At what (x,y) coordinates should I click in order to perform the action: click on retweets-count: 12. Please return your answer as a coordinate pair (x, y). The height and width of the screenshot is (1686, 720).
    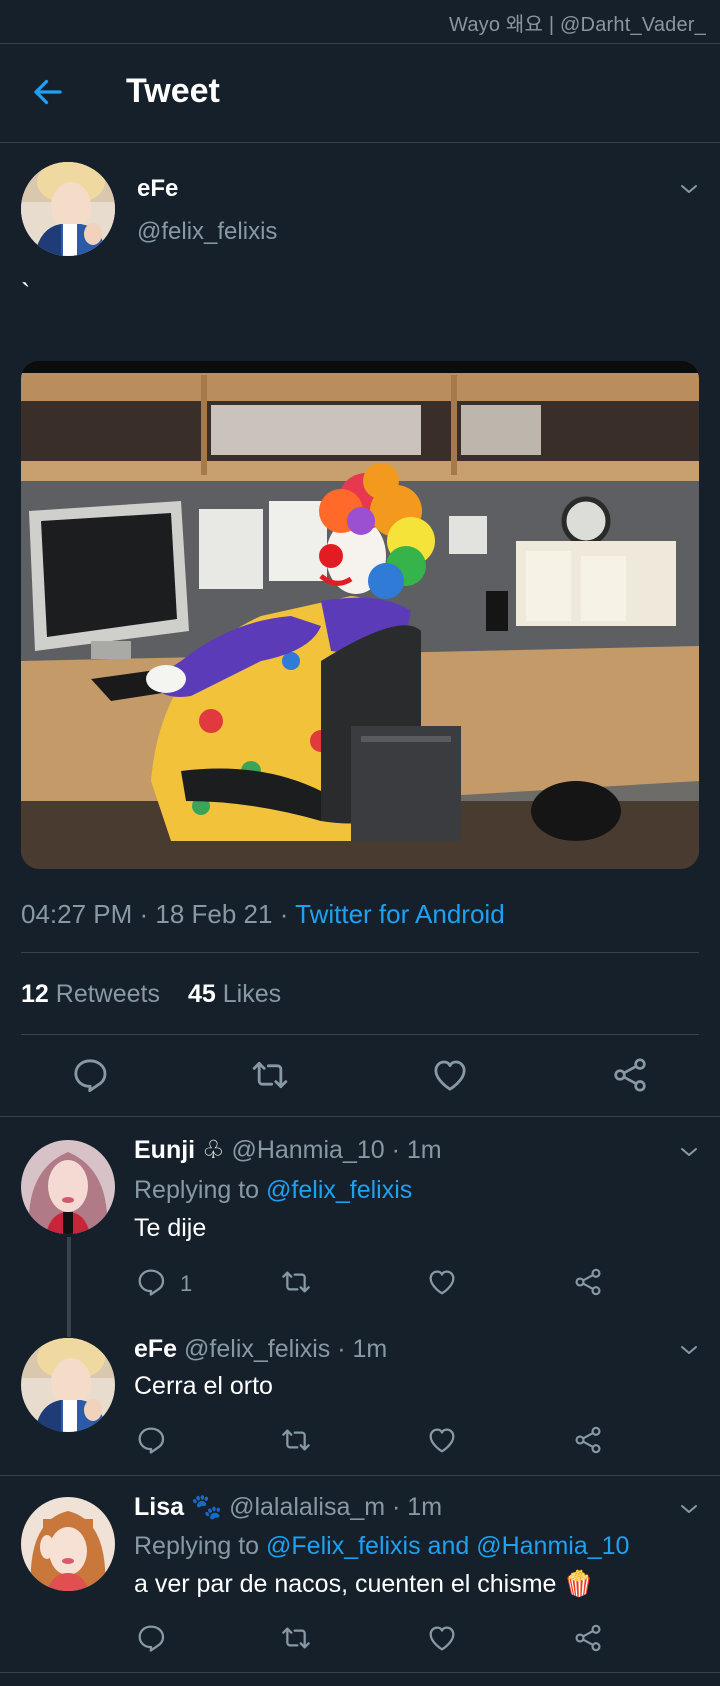
    Looking at the image, I should click on (35, 994).